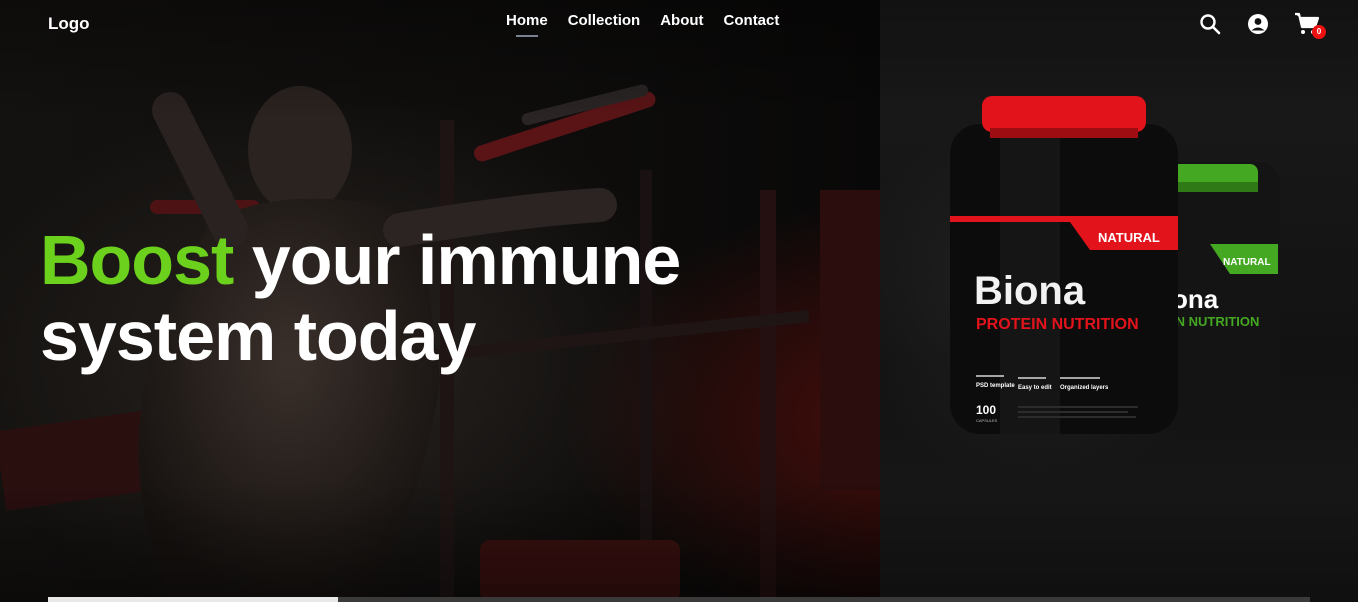  Describe the element at coordinates (1215, 321) in the screenshot. I see `back-jar-subtitle: IN NUTRITION` at that location.